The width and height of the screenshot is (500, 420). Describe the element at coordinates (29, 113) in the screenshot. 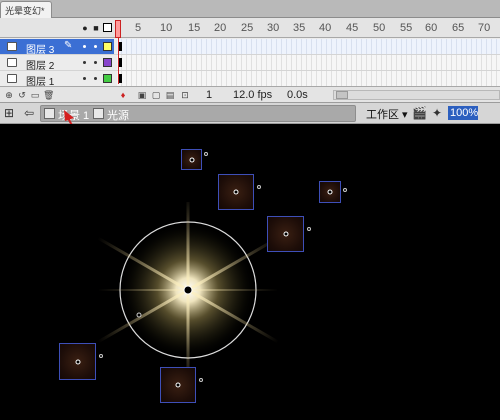

I see `back-arrow-icon: ⇦` at that location.